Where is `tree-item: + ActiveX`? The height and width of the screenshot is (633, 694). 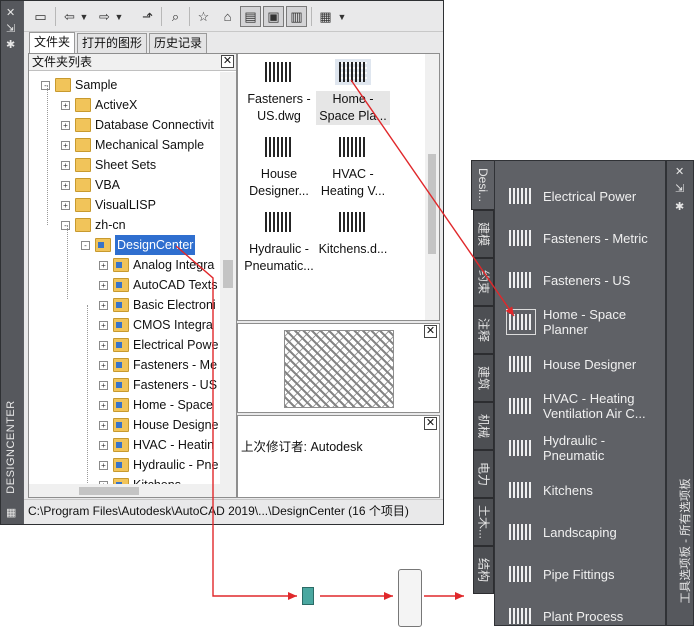 tree-item: + ActiveX is located at coordinates (99, 105).